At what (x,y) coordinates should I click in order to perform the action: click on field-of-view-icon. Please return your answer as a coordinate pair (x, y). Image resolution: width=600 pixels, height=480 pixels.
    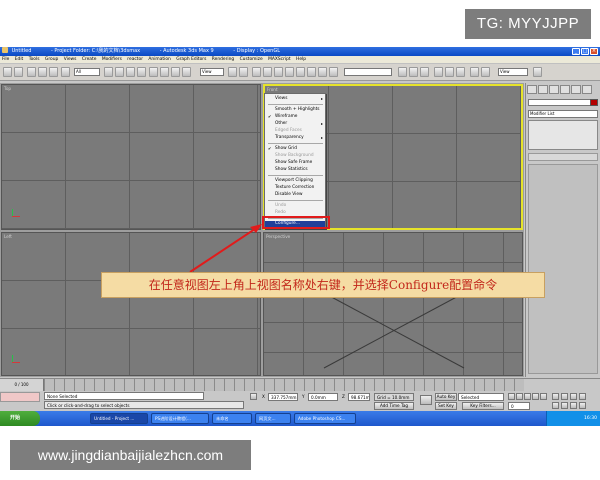
    Looking at the image, I should click on (555, 405).